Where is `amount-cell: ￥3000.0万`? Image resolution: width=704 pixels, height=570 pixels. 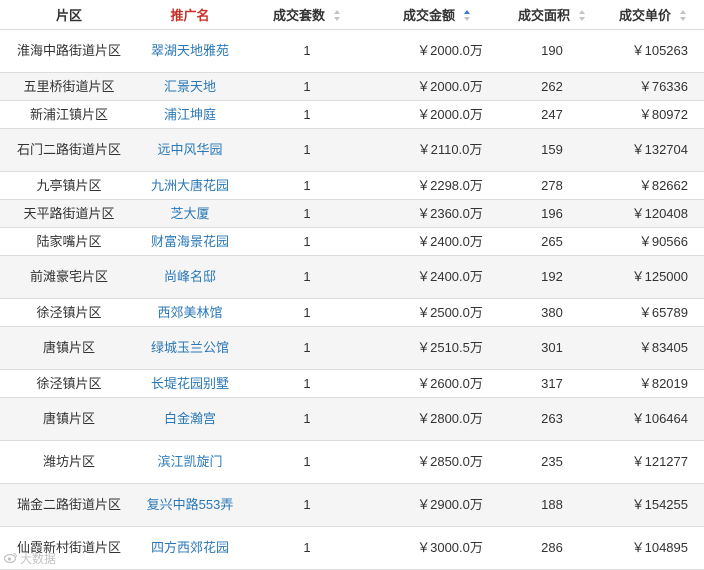
amount-cell: ￥3000.0万 is located at coordinates (437, 548).